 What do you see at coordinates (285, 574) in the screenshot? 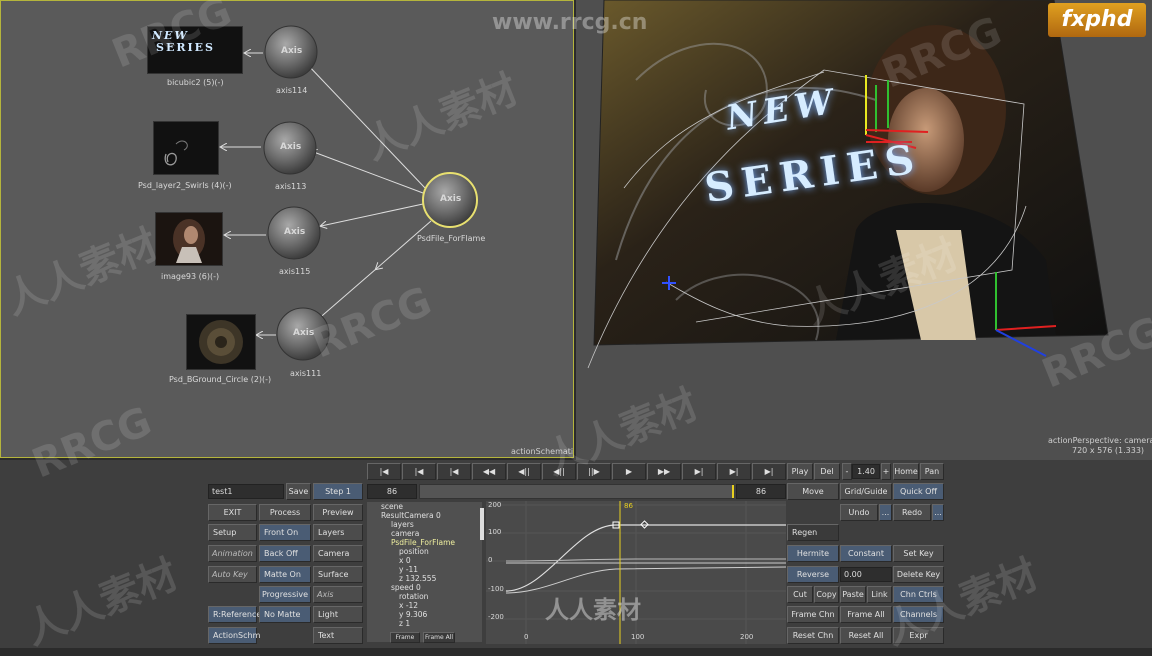
I see `matte-on-button: Matte On` at bounding box center [285, 574].